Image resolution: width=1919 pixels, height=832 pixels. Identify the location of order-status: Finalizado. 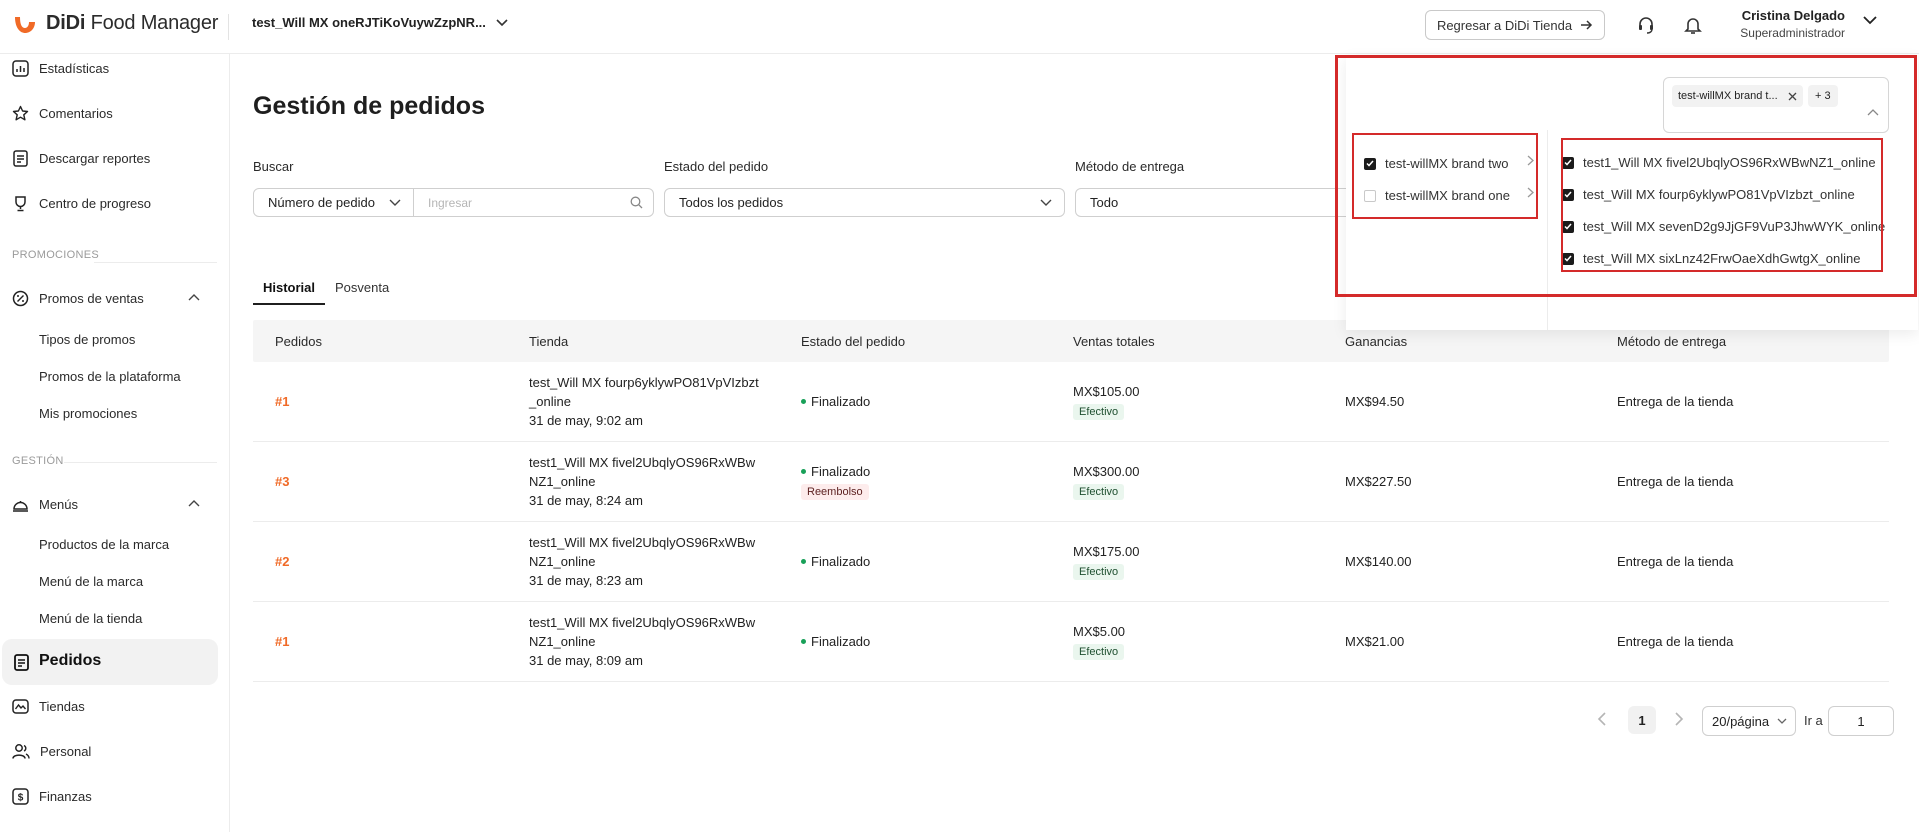
(841, 561).